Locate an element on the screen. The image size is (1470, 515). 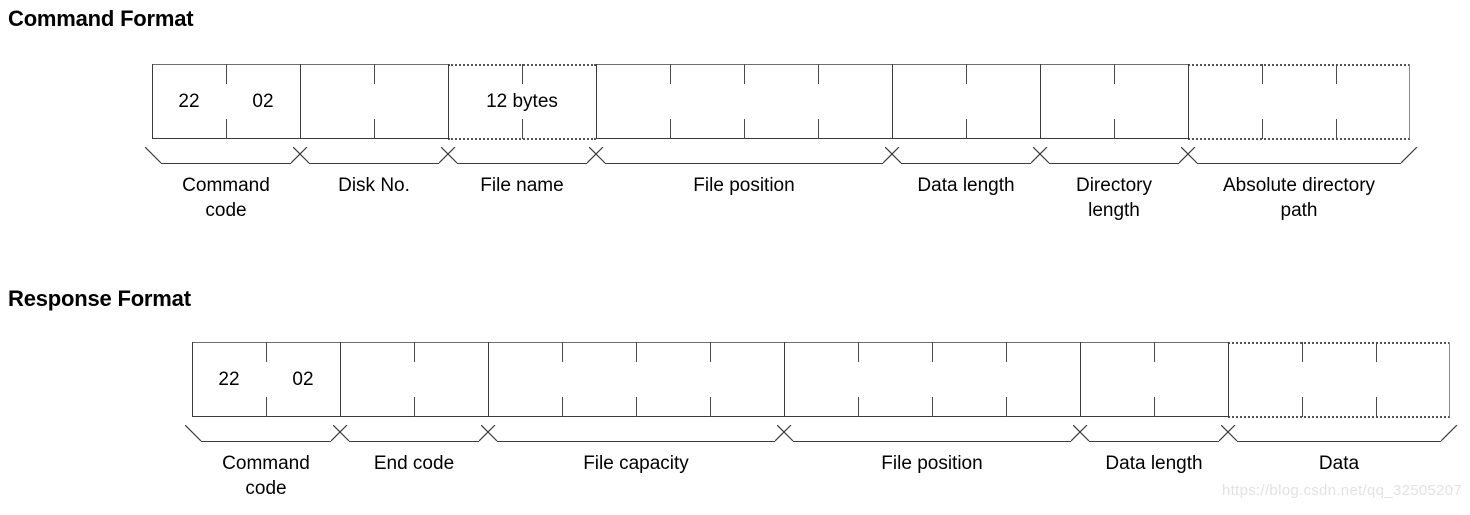
group-label: Data is located at coordinates (1338, 463).